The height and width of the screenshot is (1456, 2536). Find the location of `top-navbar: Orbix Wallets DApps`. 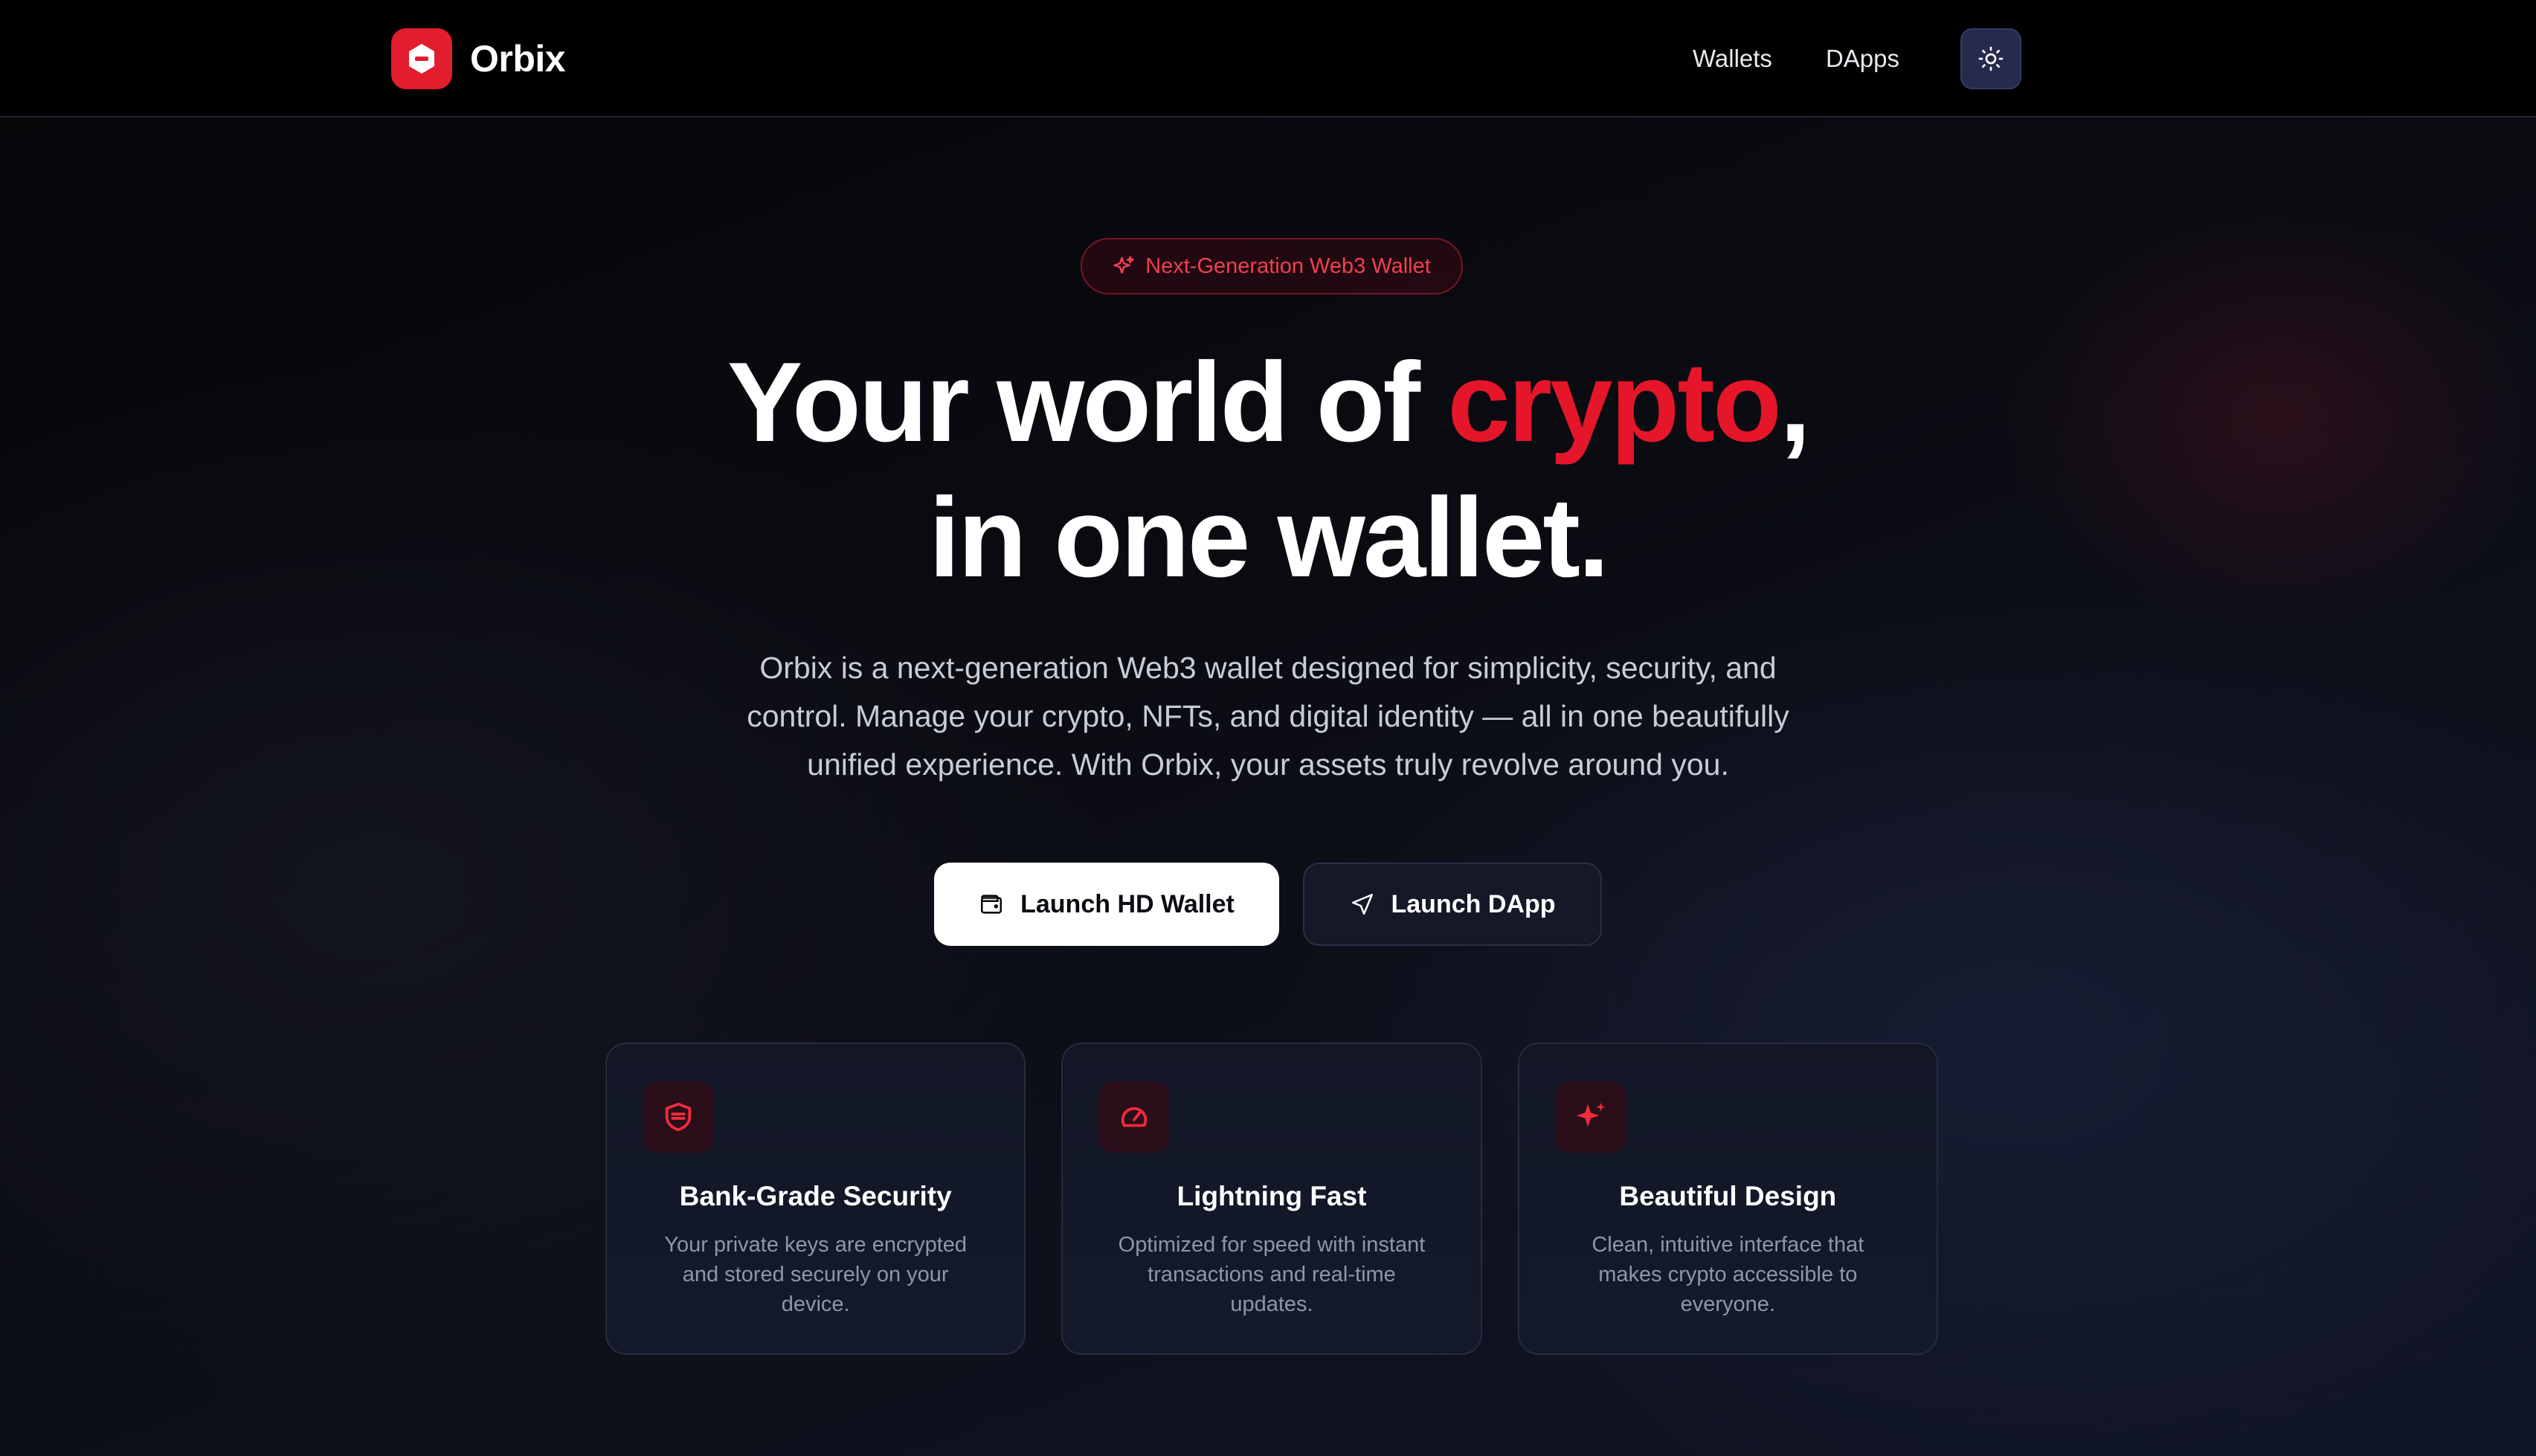

top-navbar: Orbix Wallets DApps is located at coordinates (1268, 58).